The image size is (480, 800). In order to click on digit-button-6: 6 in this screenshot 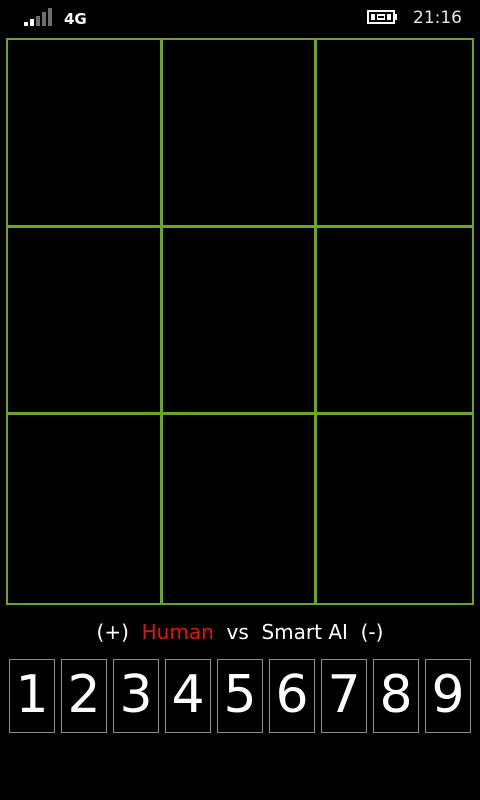, I will do `click(292, 696)`.